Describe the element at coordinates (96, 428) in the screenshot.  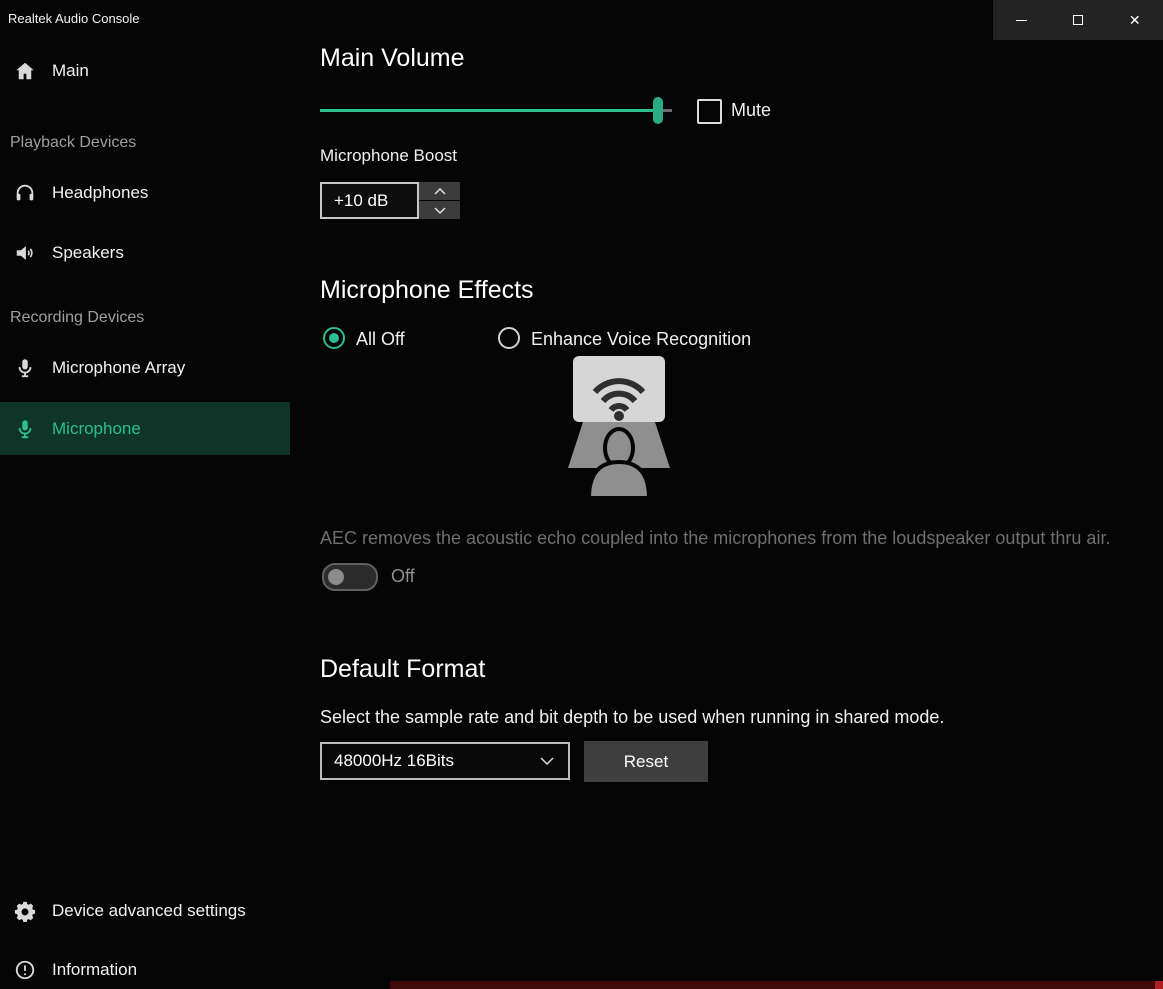
I see `sidebar-item-label: Microphone` at that location.